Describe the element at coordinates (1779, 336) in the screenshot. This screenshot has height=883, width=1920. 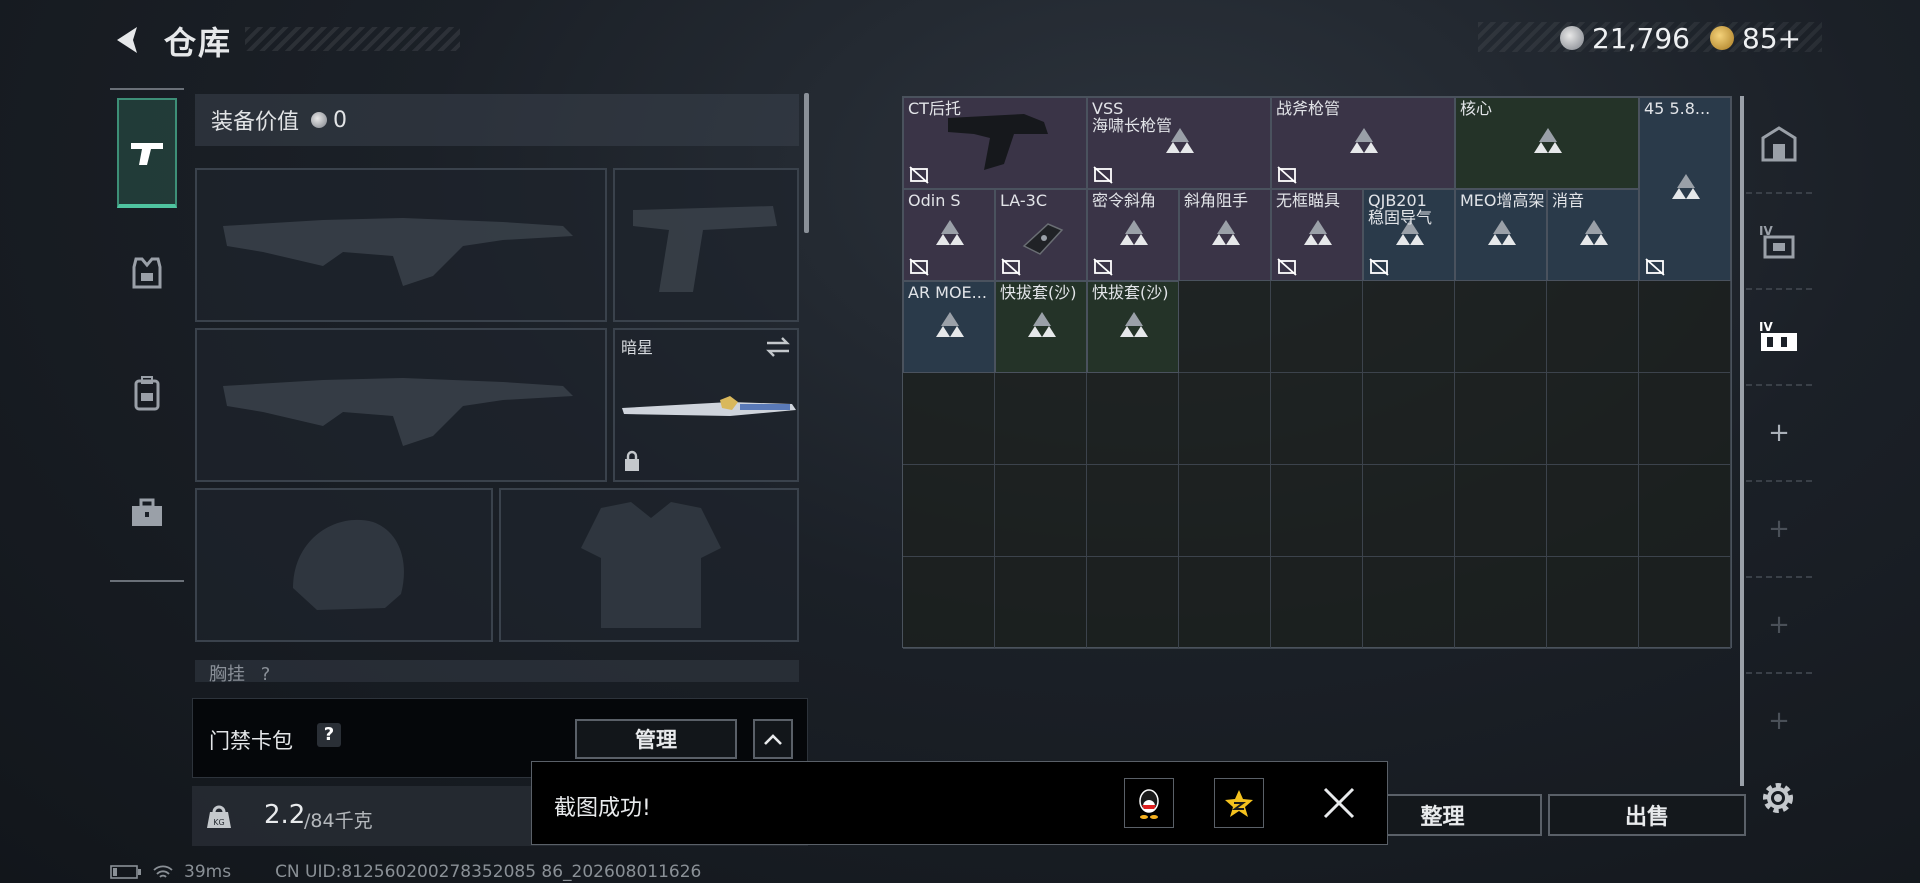
I see `container-iv-vest: IV` at that location.